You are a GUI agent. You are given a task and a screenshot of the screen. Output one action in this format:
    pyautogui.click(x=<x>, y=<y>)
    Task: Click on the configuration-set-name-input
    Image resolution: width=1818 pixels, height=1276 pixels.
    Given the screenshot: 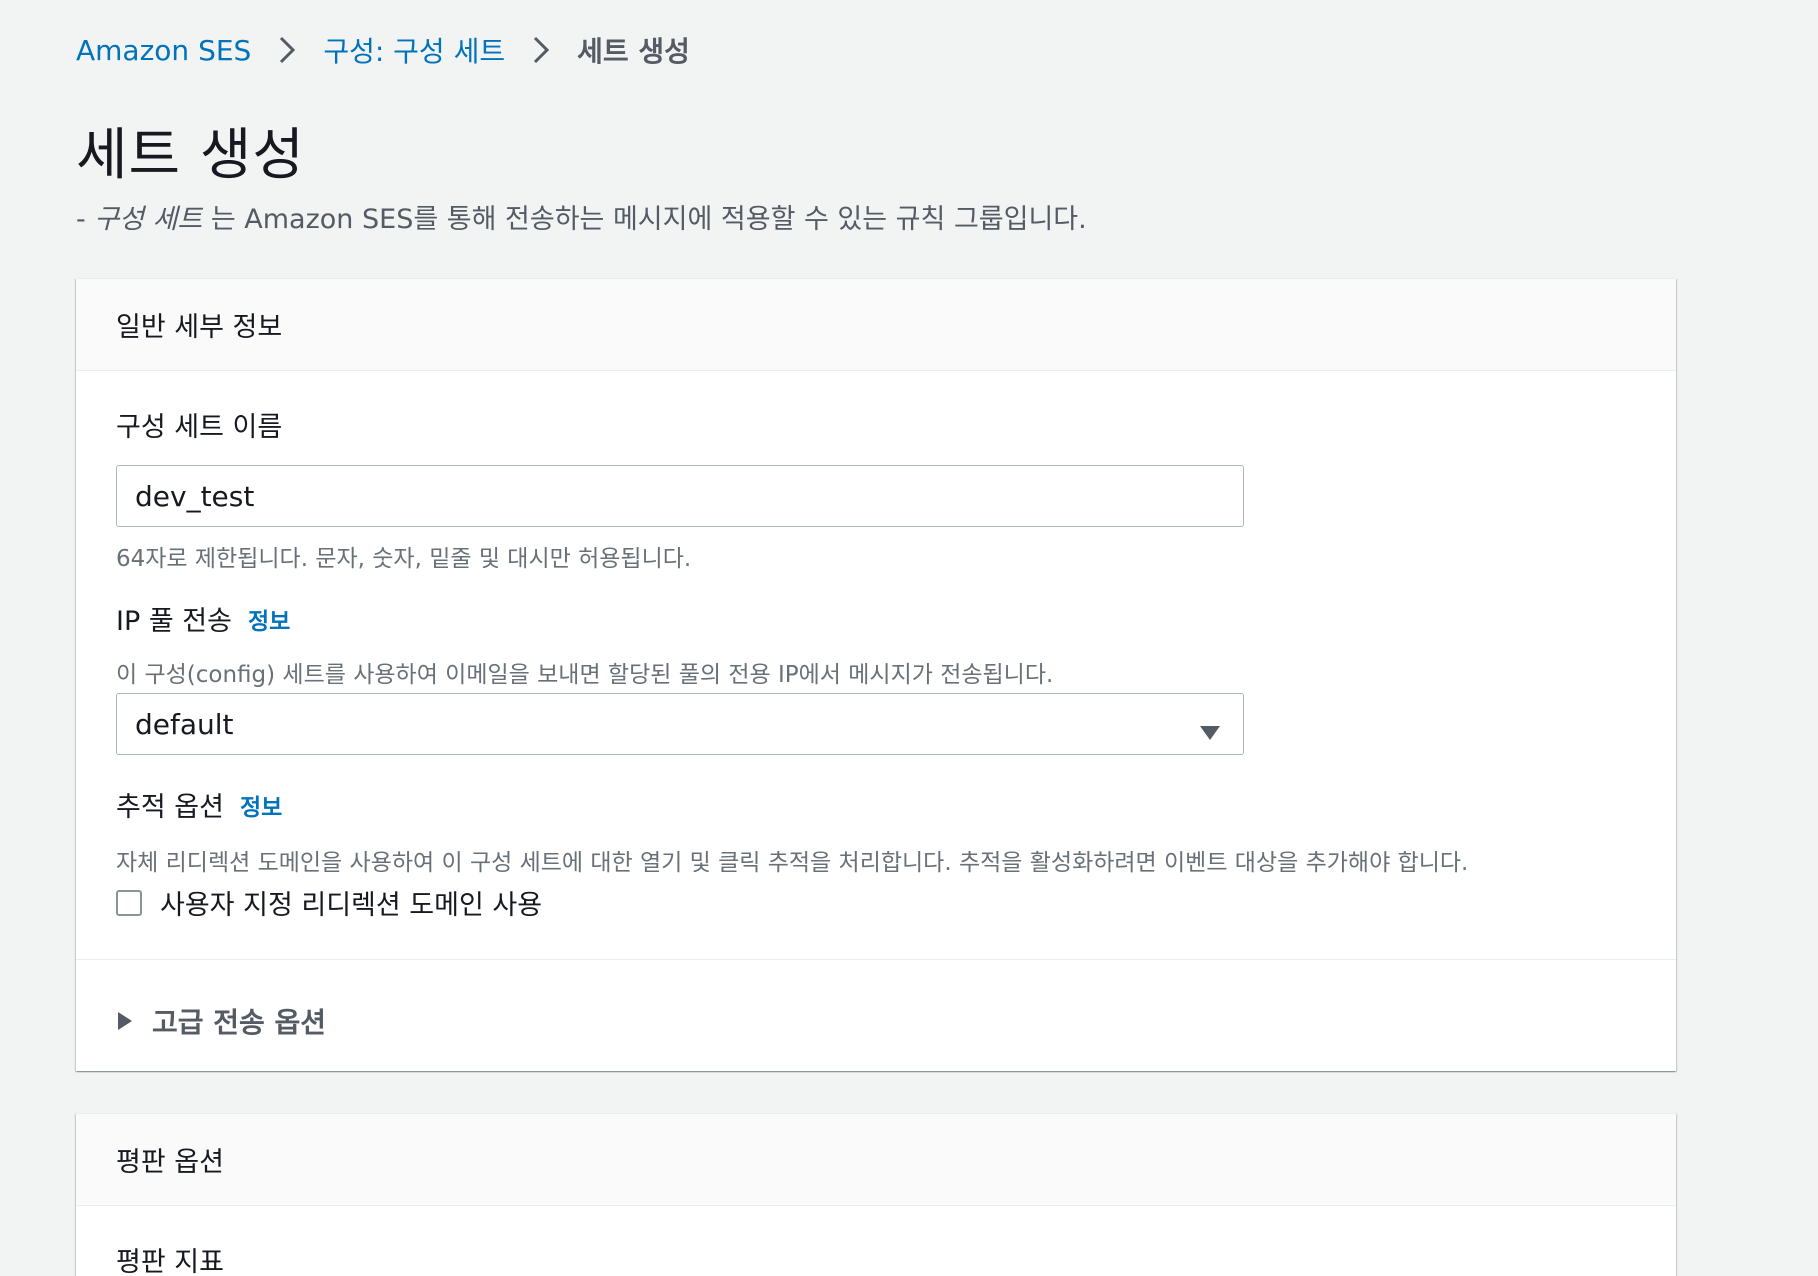 What is the action you would take?
    pyautogui.click(x=680, y=496)
    